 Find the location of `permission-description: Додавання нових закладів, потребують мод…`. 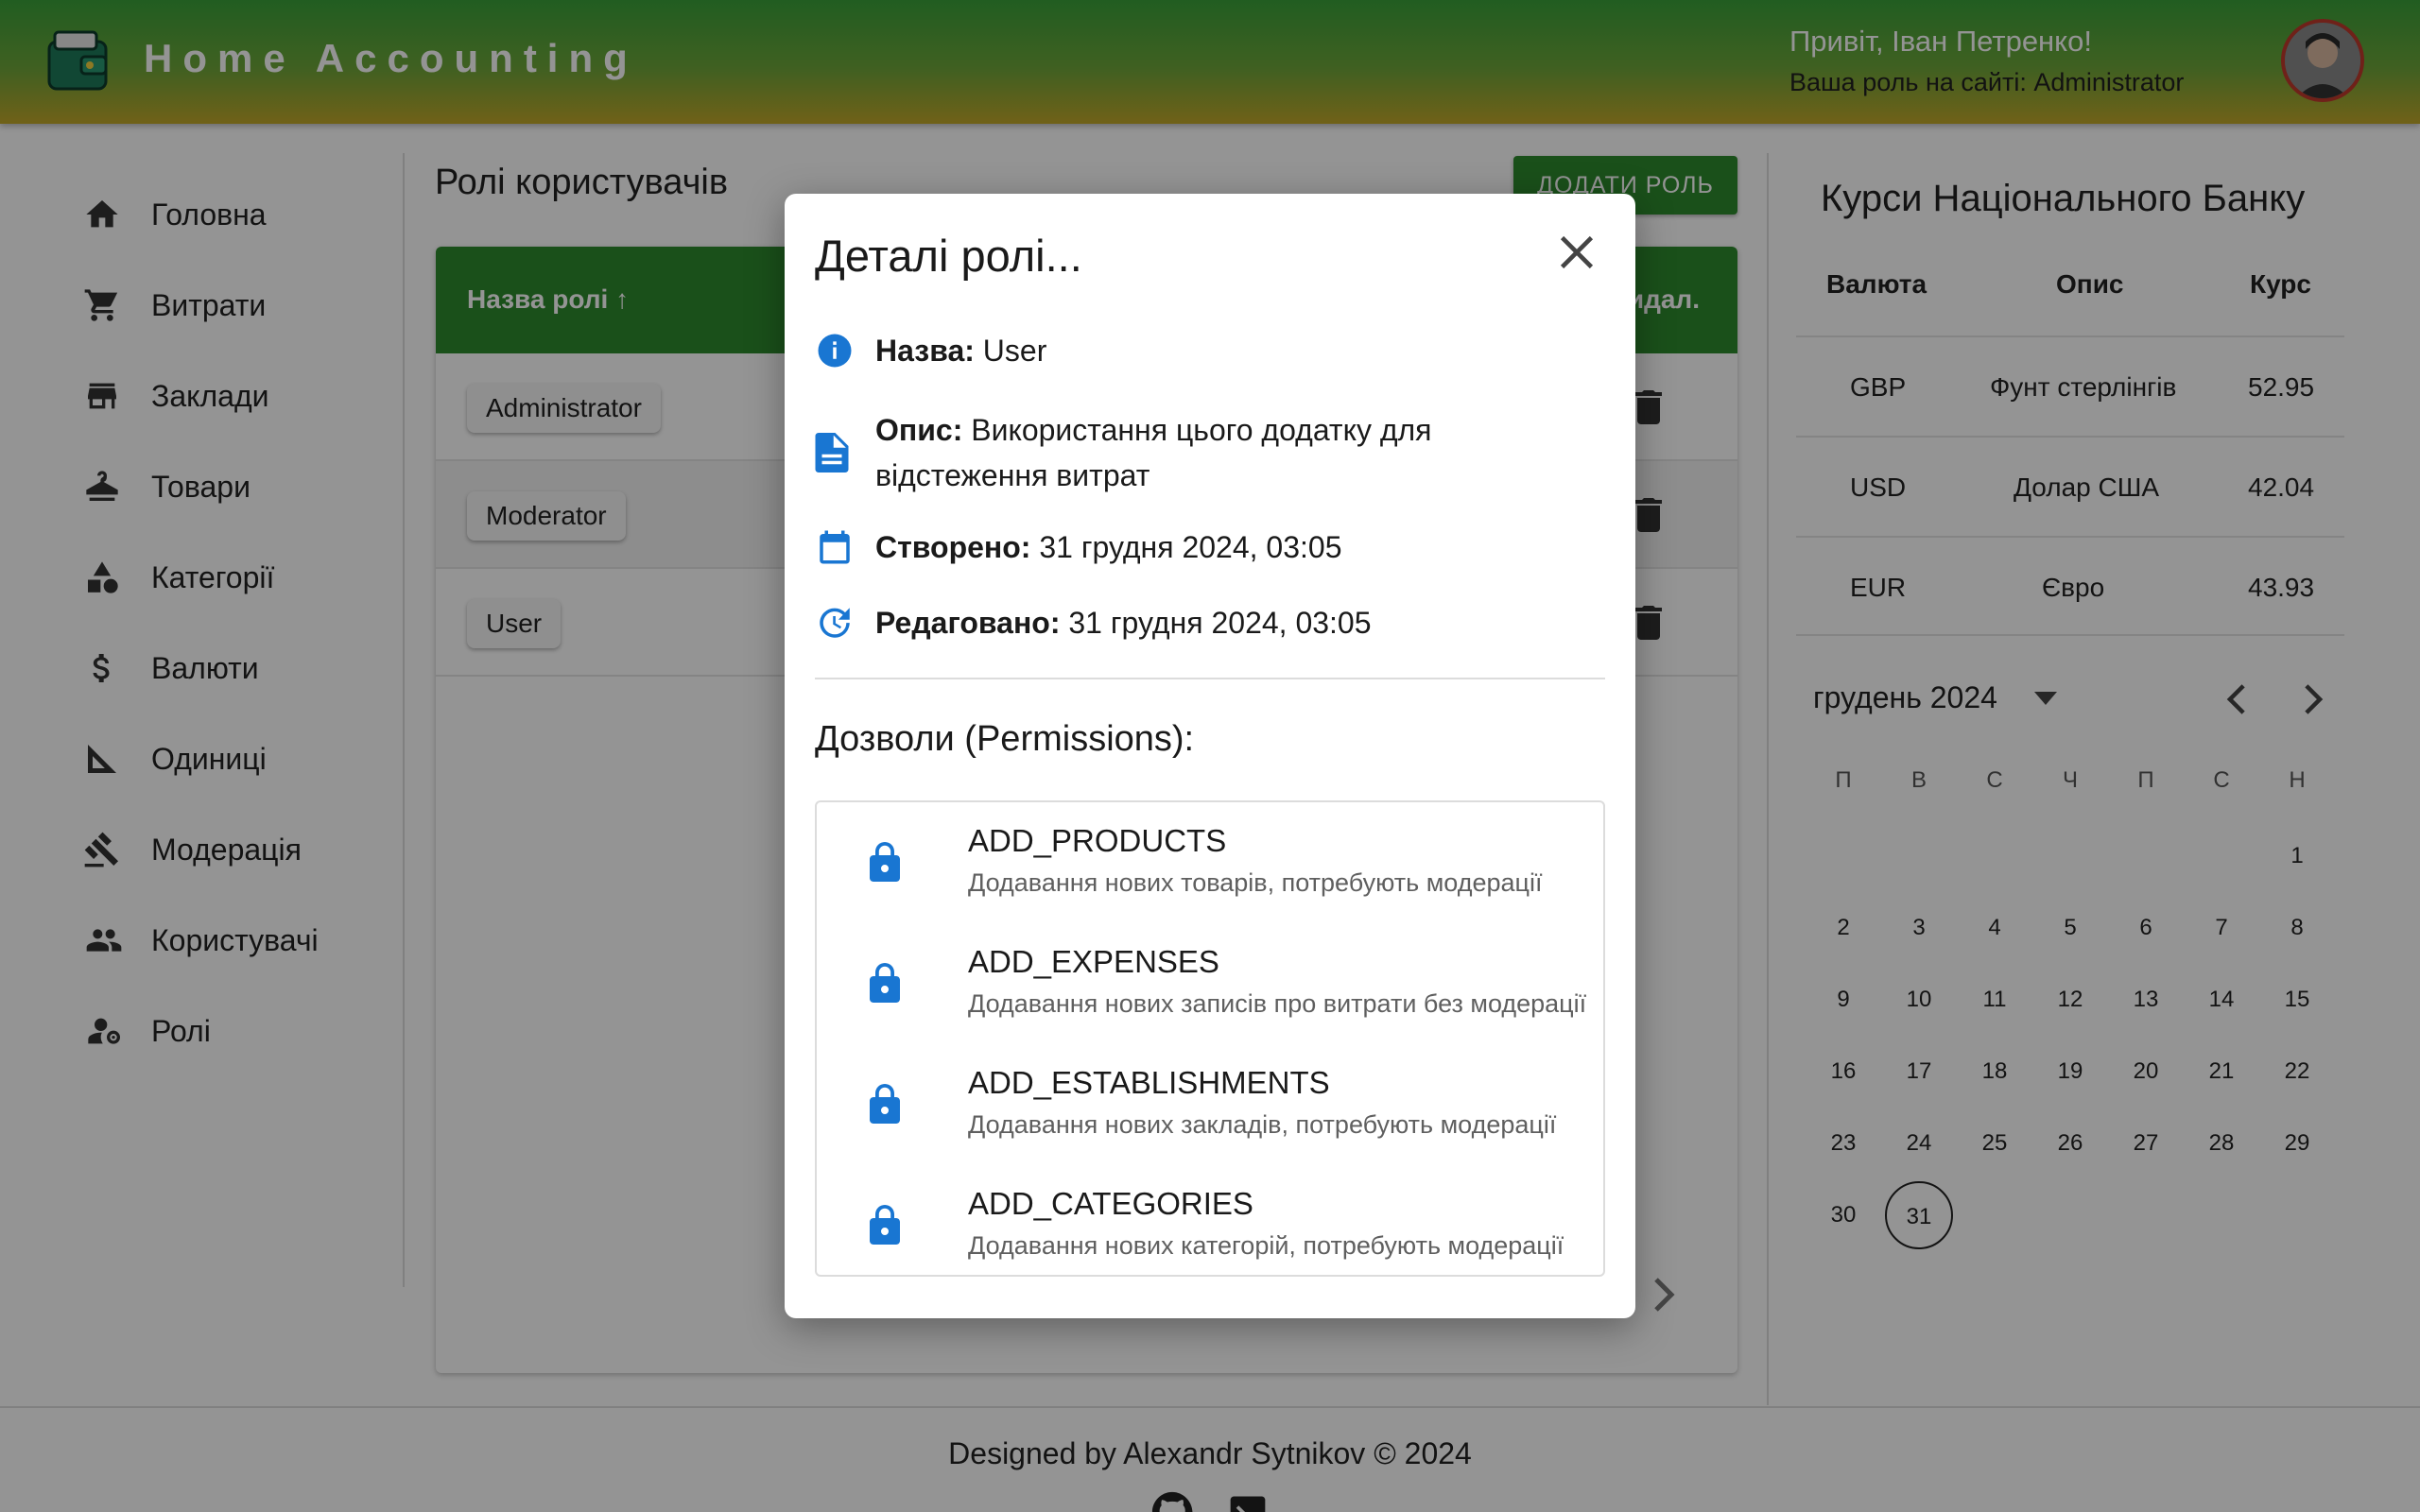

permission-description: Додавання нових закладів, потребують мод… is located at coordinates (1262, 1124).